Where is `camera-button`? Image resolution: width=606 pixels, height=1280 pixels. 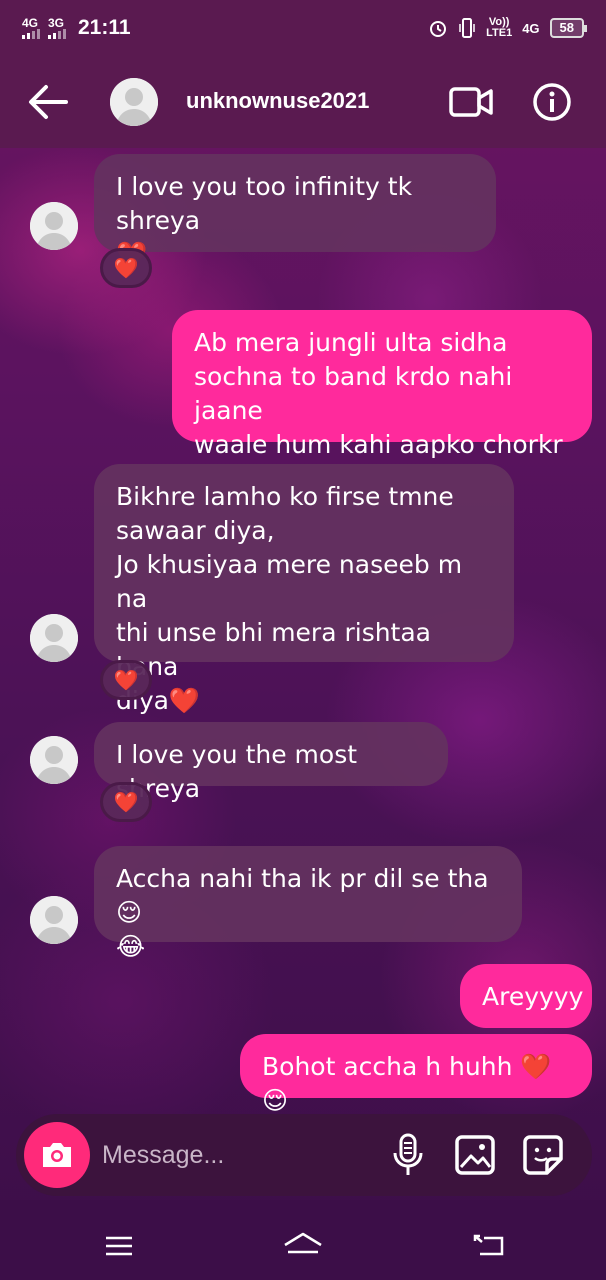 camera-button is located at coordinates (57, 1155).